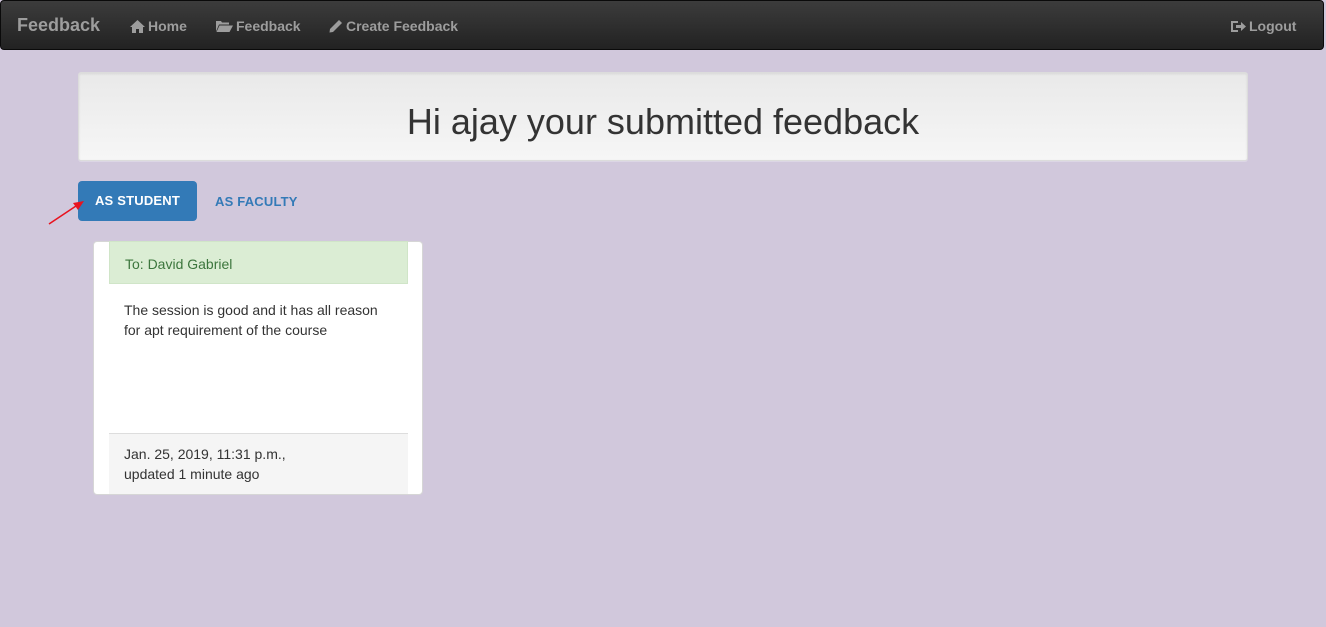  Describe the element at coordinates (205, 454) in the screenshot. I see `feedback-date: Jan. 25, 2019, 11:31 p.m.,` at that location.